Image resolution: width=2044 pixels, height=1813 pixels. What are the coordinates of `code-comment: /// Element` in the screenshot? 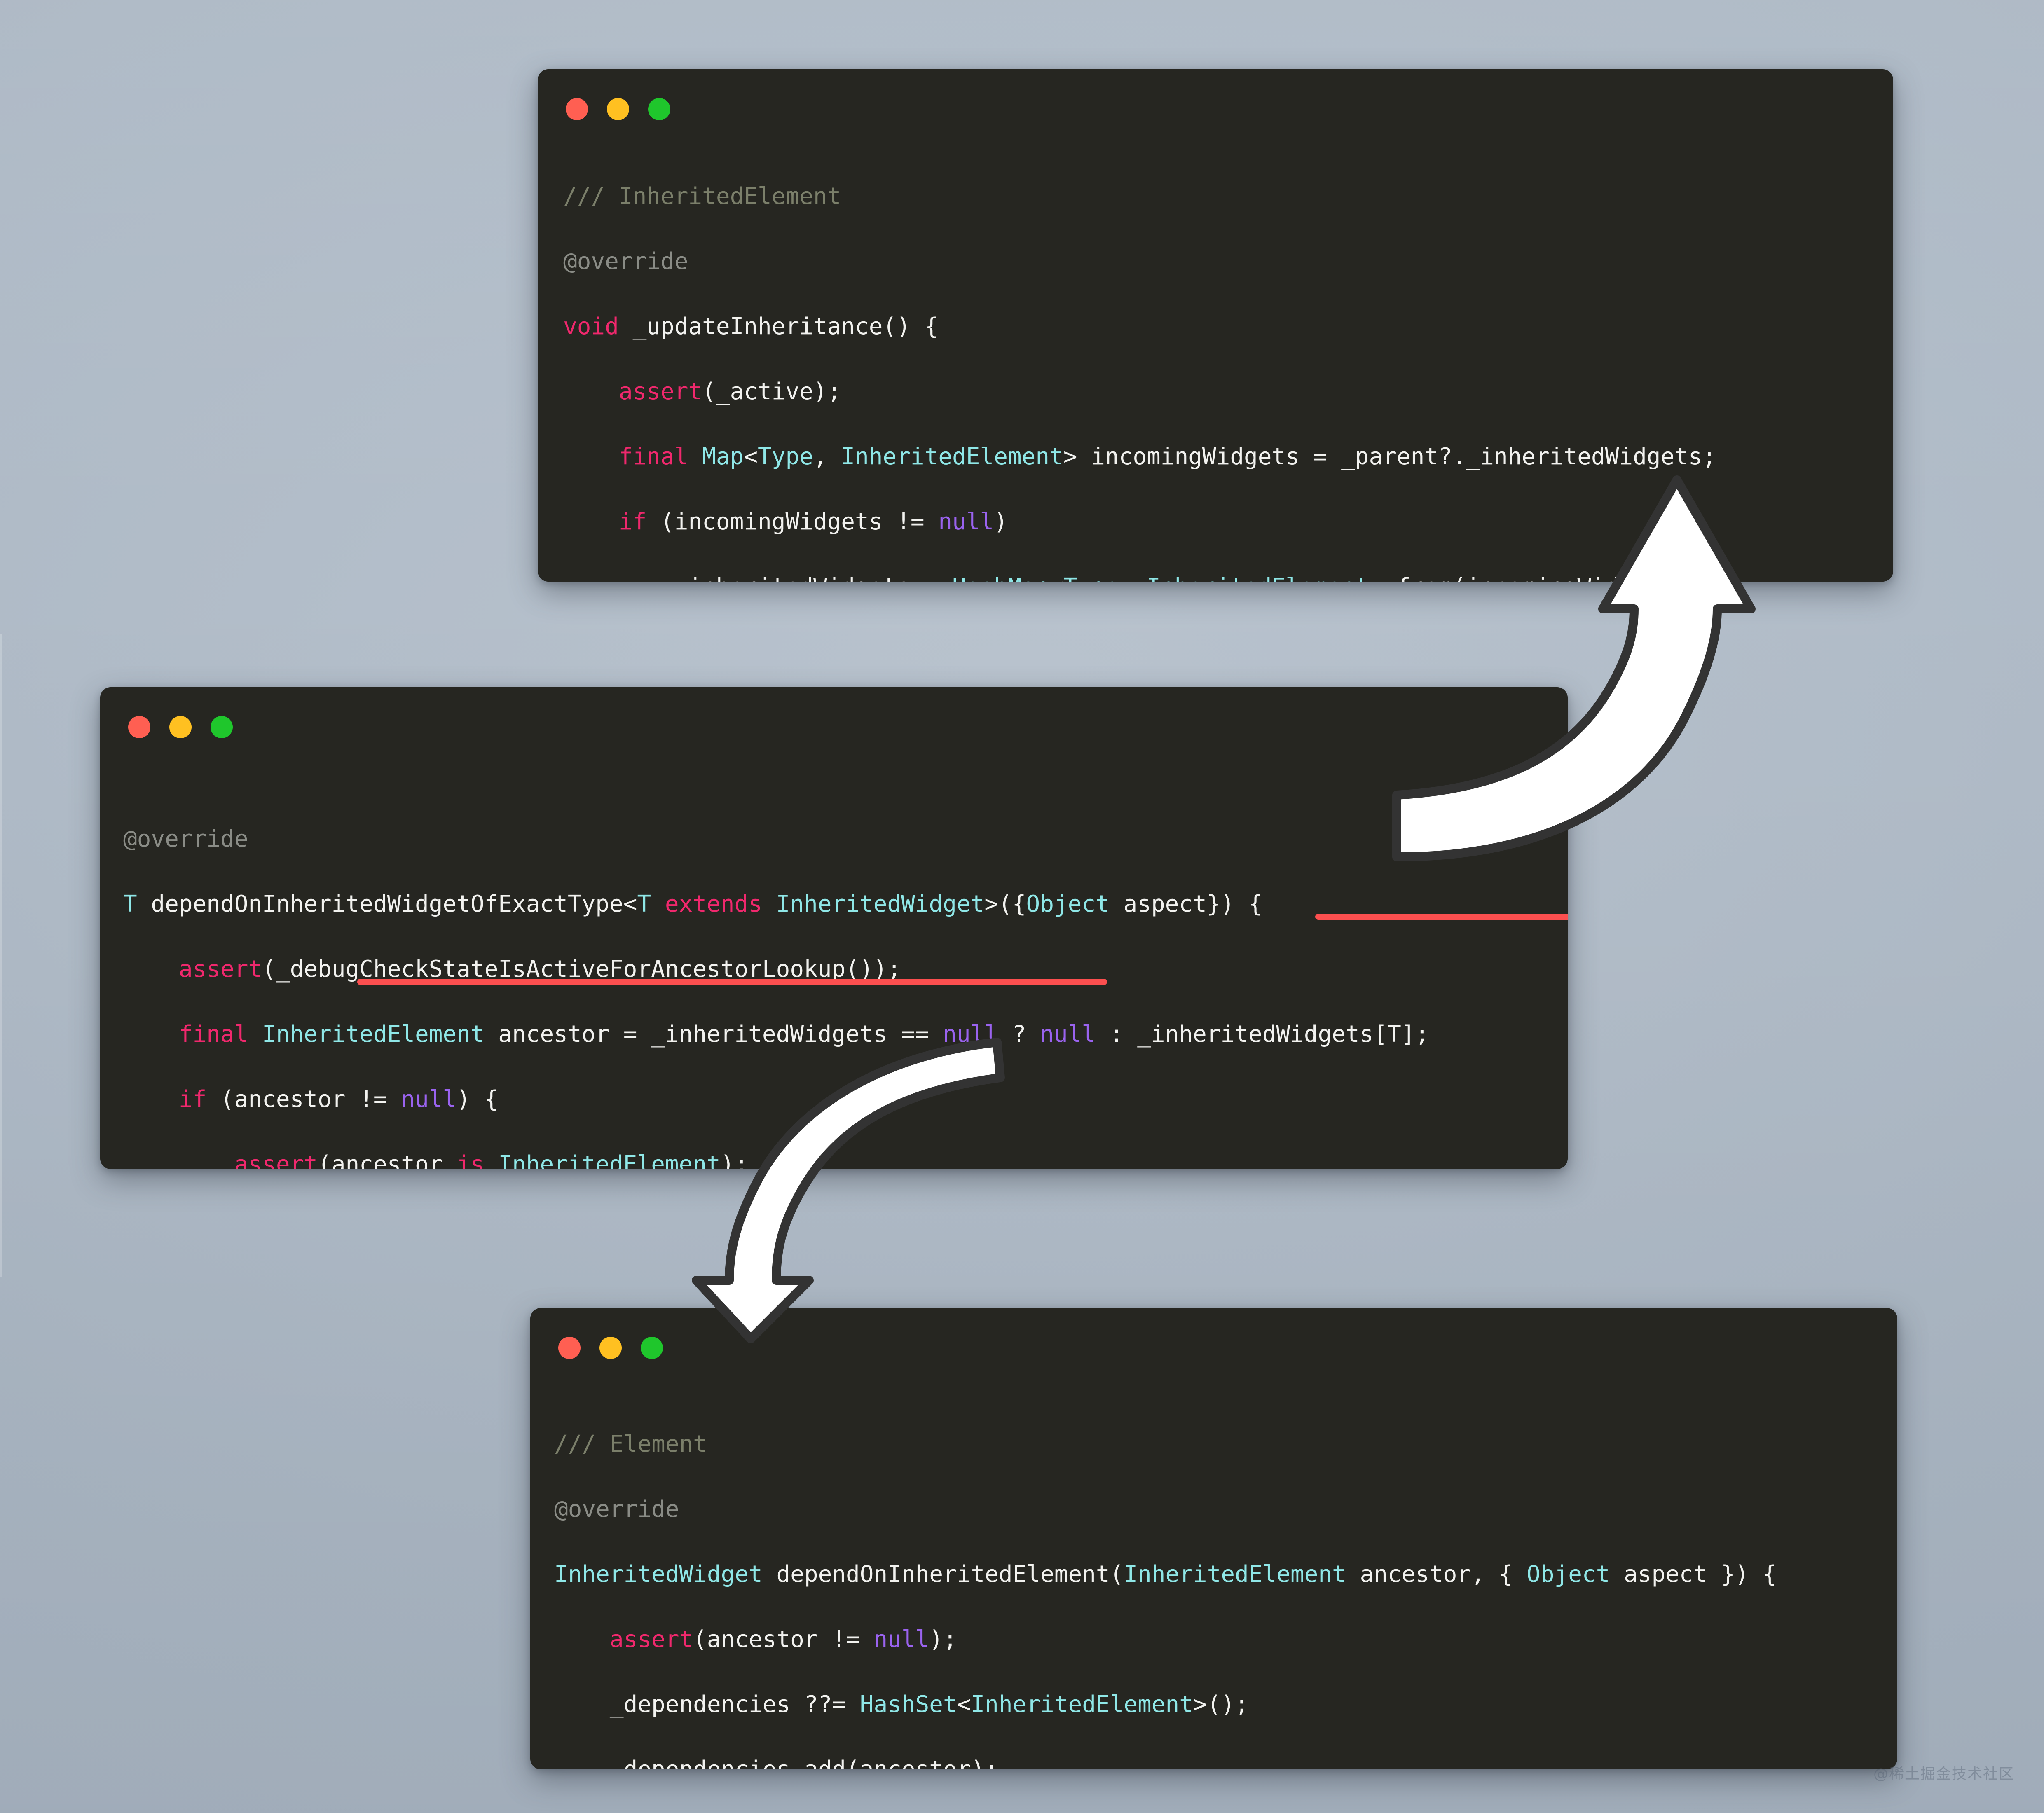 It's located at (630, 1444).